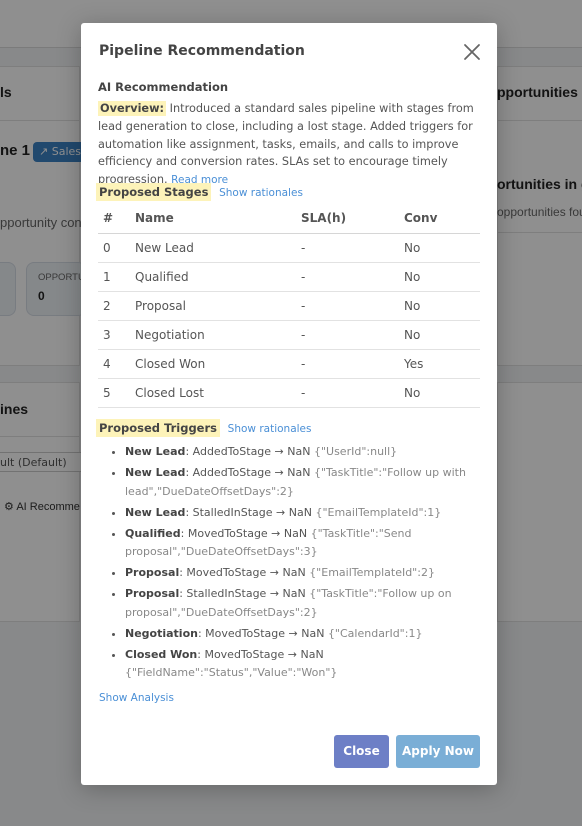 The width and height of the screenshot is (582, 826). Describe the element at coordinates (270, 429) in the screenshot. I see `show-rationales-triggers-link: Show rationales` at that location.